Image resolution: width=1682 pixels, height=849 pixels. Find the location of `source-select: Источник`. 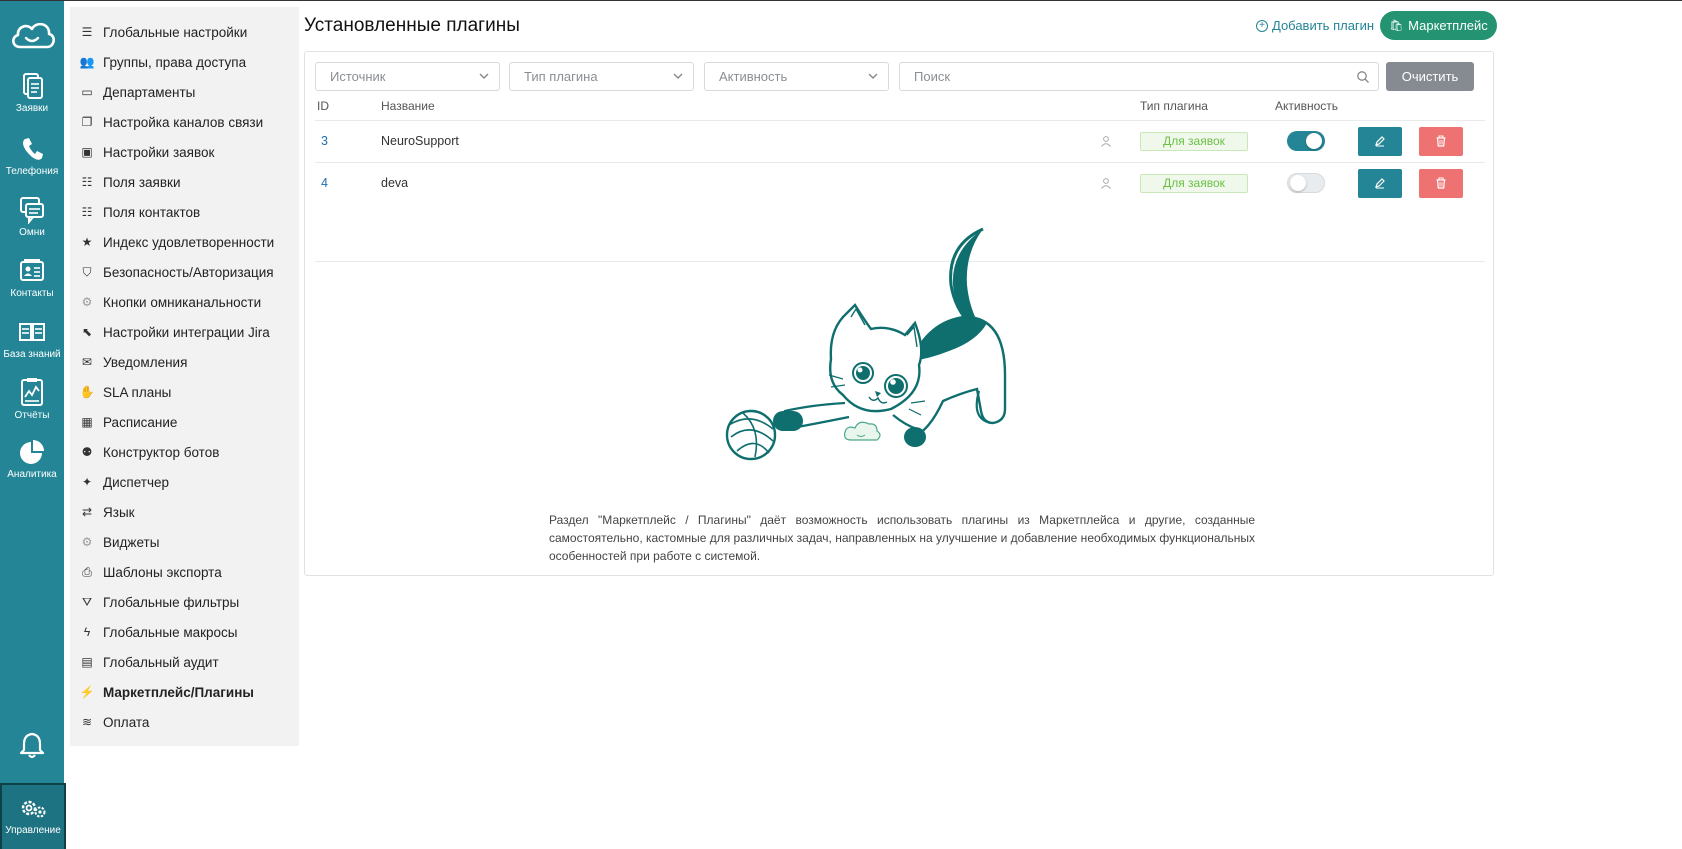

source-select: Источник is located at coordinates (407, 76).